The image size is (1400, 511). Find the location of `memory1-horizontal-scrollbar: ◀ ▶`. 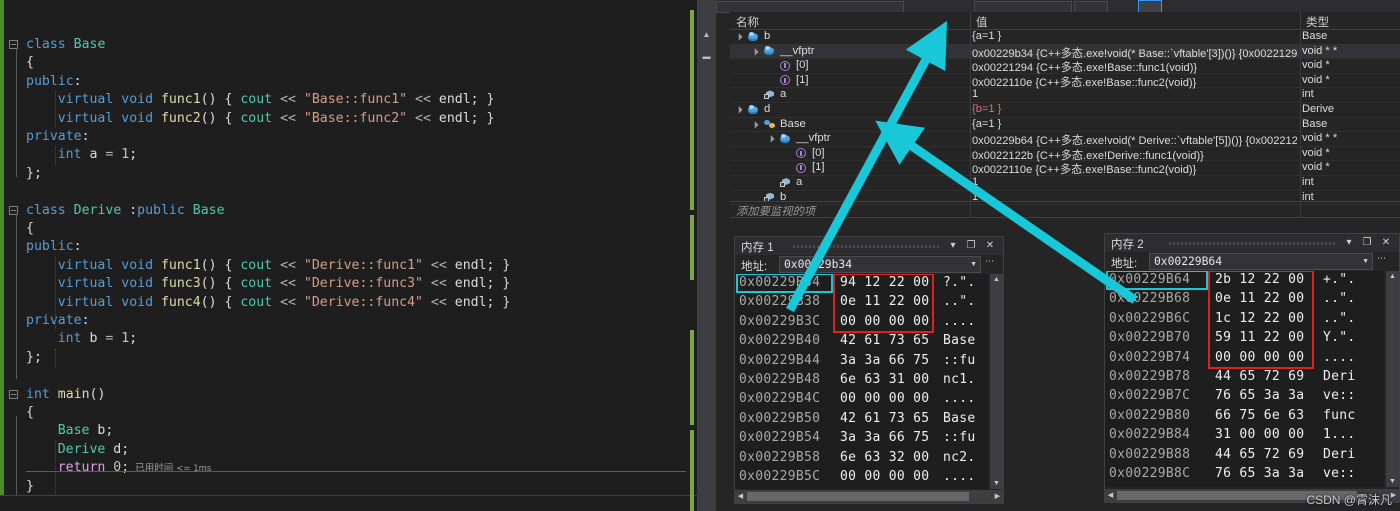

memory1-horizontal-scrollbar: ◀ ▶ is located at coordinates (869, 496).